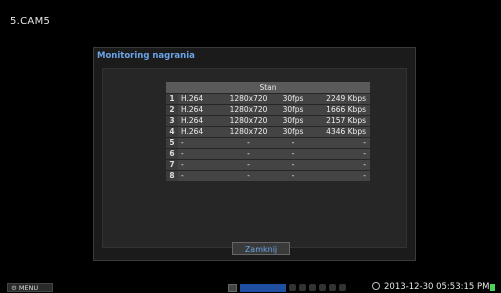  I want to click on bottom-status-bar: ⚙ MENU 2013-12-30 05:53:15 PM, so click(250, 287).